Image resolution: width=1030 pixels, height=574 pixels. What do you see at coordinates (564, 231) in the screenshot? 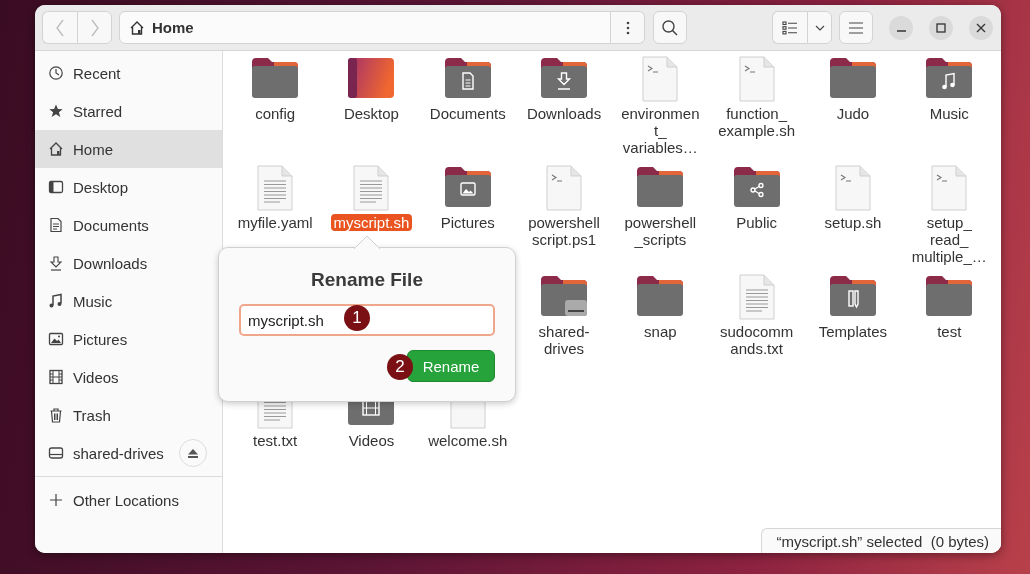
I see `file-name: powershell script.ps1` at bounding box center [564, 231].